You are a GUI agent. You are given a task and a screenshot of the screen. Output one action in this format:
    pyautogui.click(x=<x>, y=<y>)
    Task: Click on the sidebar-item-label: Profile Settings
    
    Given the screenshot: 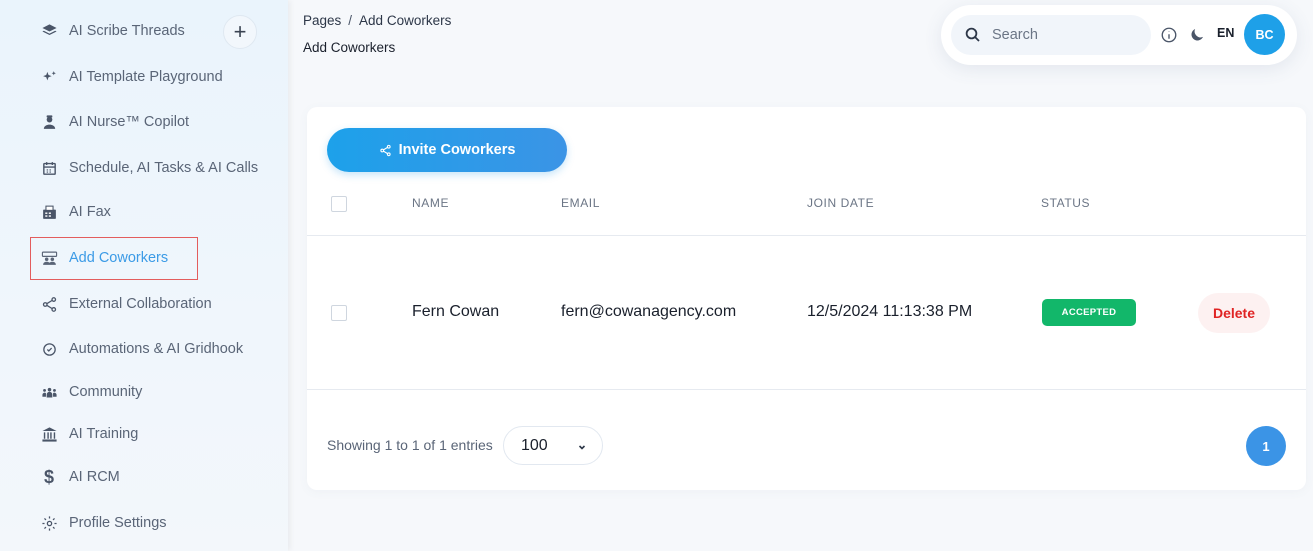 What is the action you would take?
    pyautogui.click(x=118, y=523)
    